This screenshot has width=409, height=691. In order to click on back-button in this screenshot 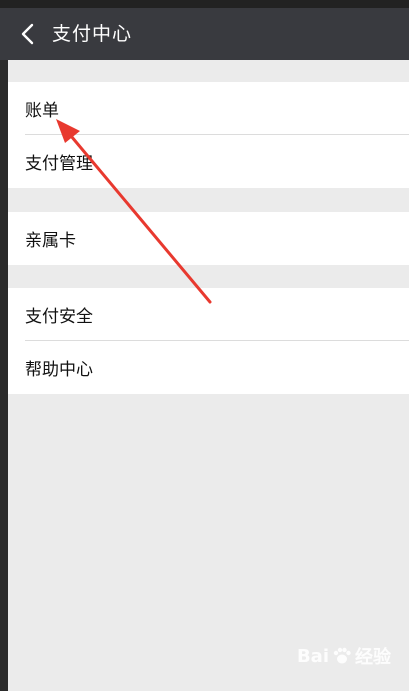, I will do `click(28, 34)`.